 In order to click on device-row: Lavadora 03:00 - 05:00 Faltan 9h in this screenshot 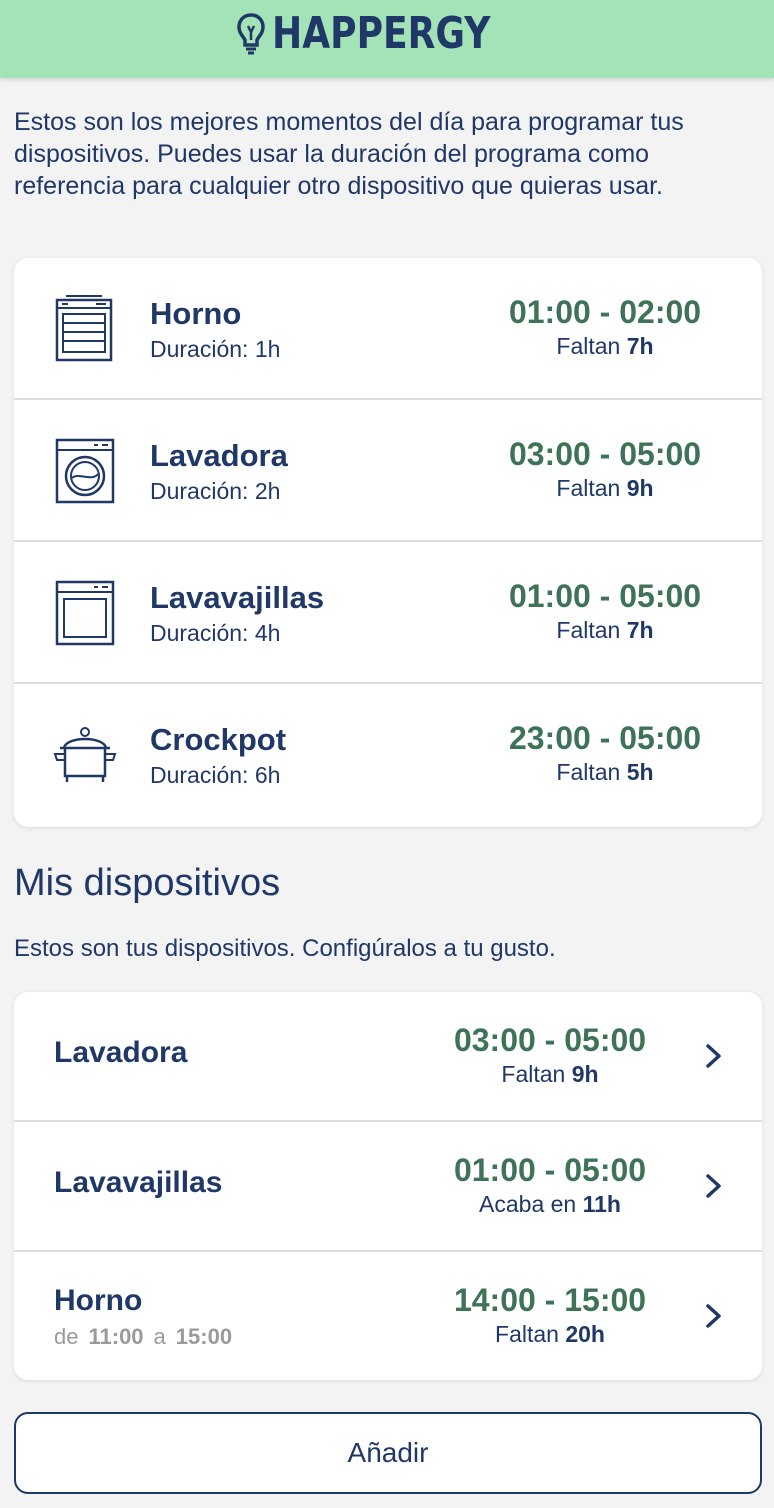, I will do `click(388, 1057)`.